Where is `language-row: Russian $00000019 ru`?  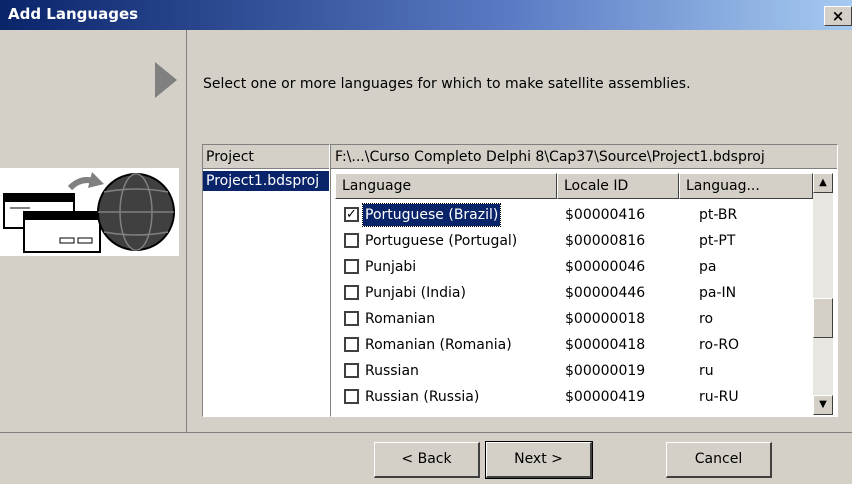
language-row: Russian $00000019 ru is located at coordinates (576, 371).